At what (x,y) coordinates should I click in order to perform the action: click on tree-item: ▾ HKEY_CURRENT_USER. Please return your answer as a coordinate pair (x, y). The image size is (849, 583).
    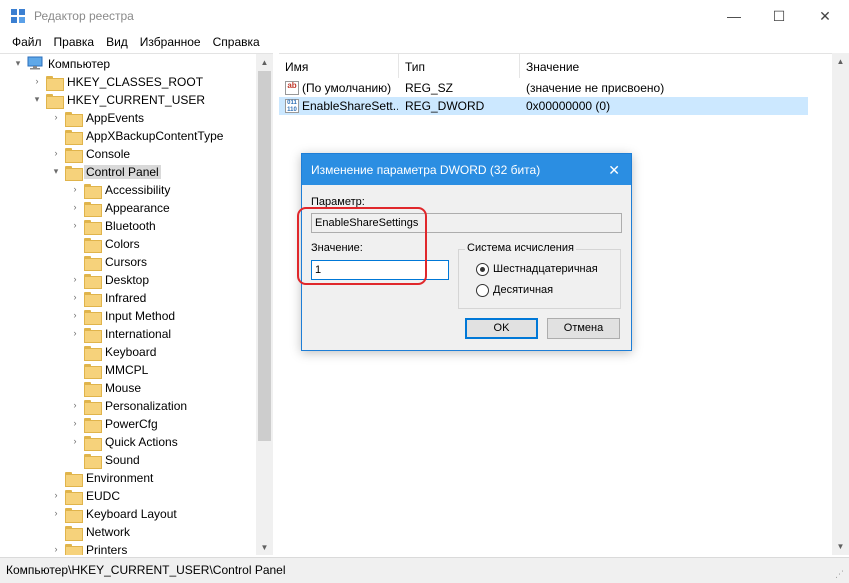
    Looking at the image, I should click on (128, 100).